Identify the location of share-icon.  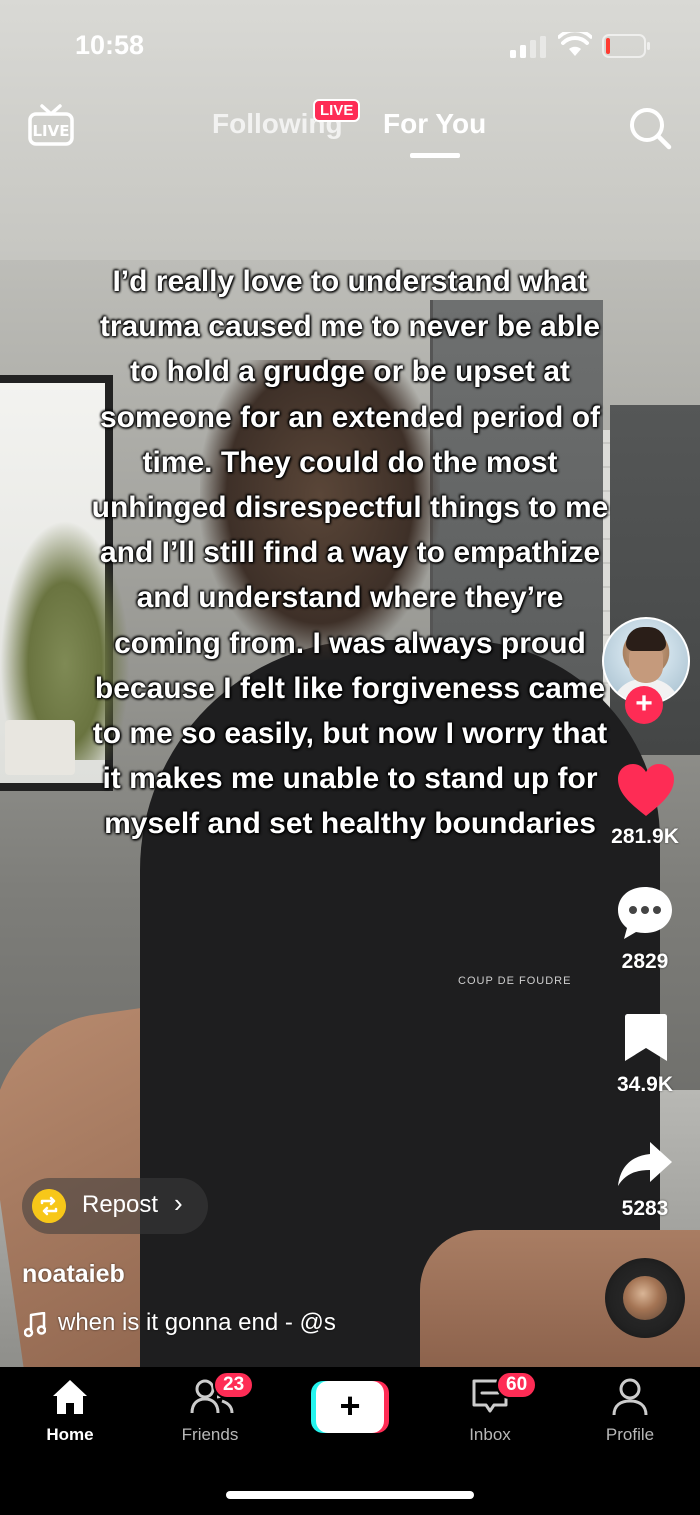
(645, 1164).